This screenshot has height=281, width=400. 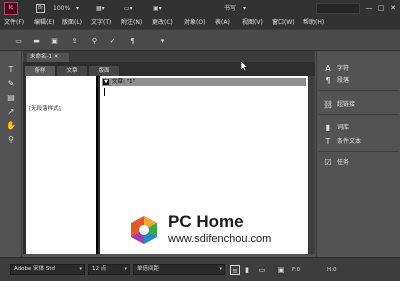 I want to click on story-info-icon: ▣, so click(x=281, y=270).